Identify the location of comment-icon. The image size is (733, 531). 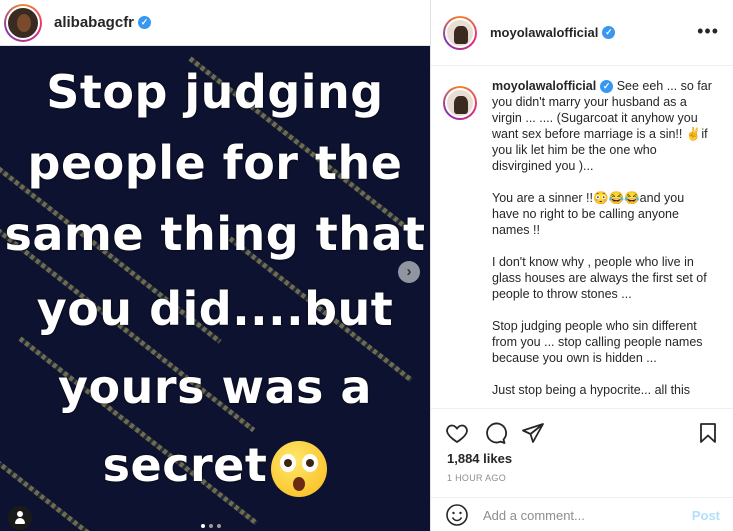
(495, 433).